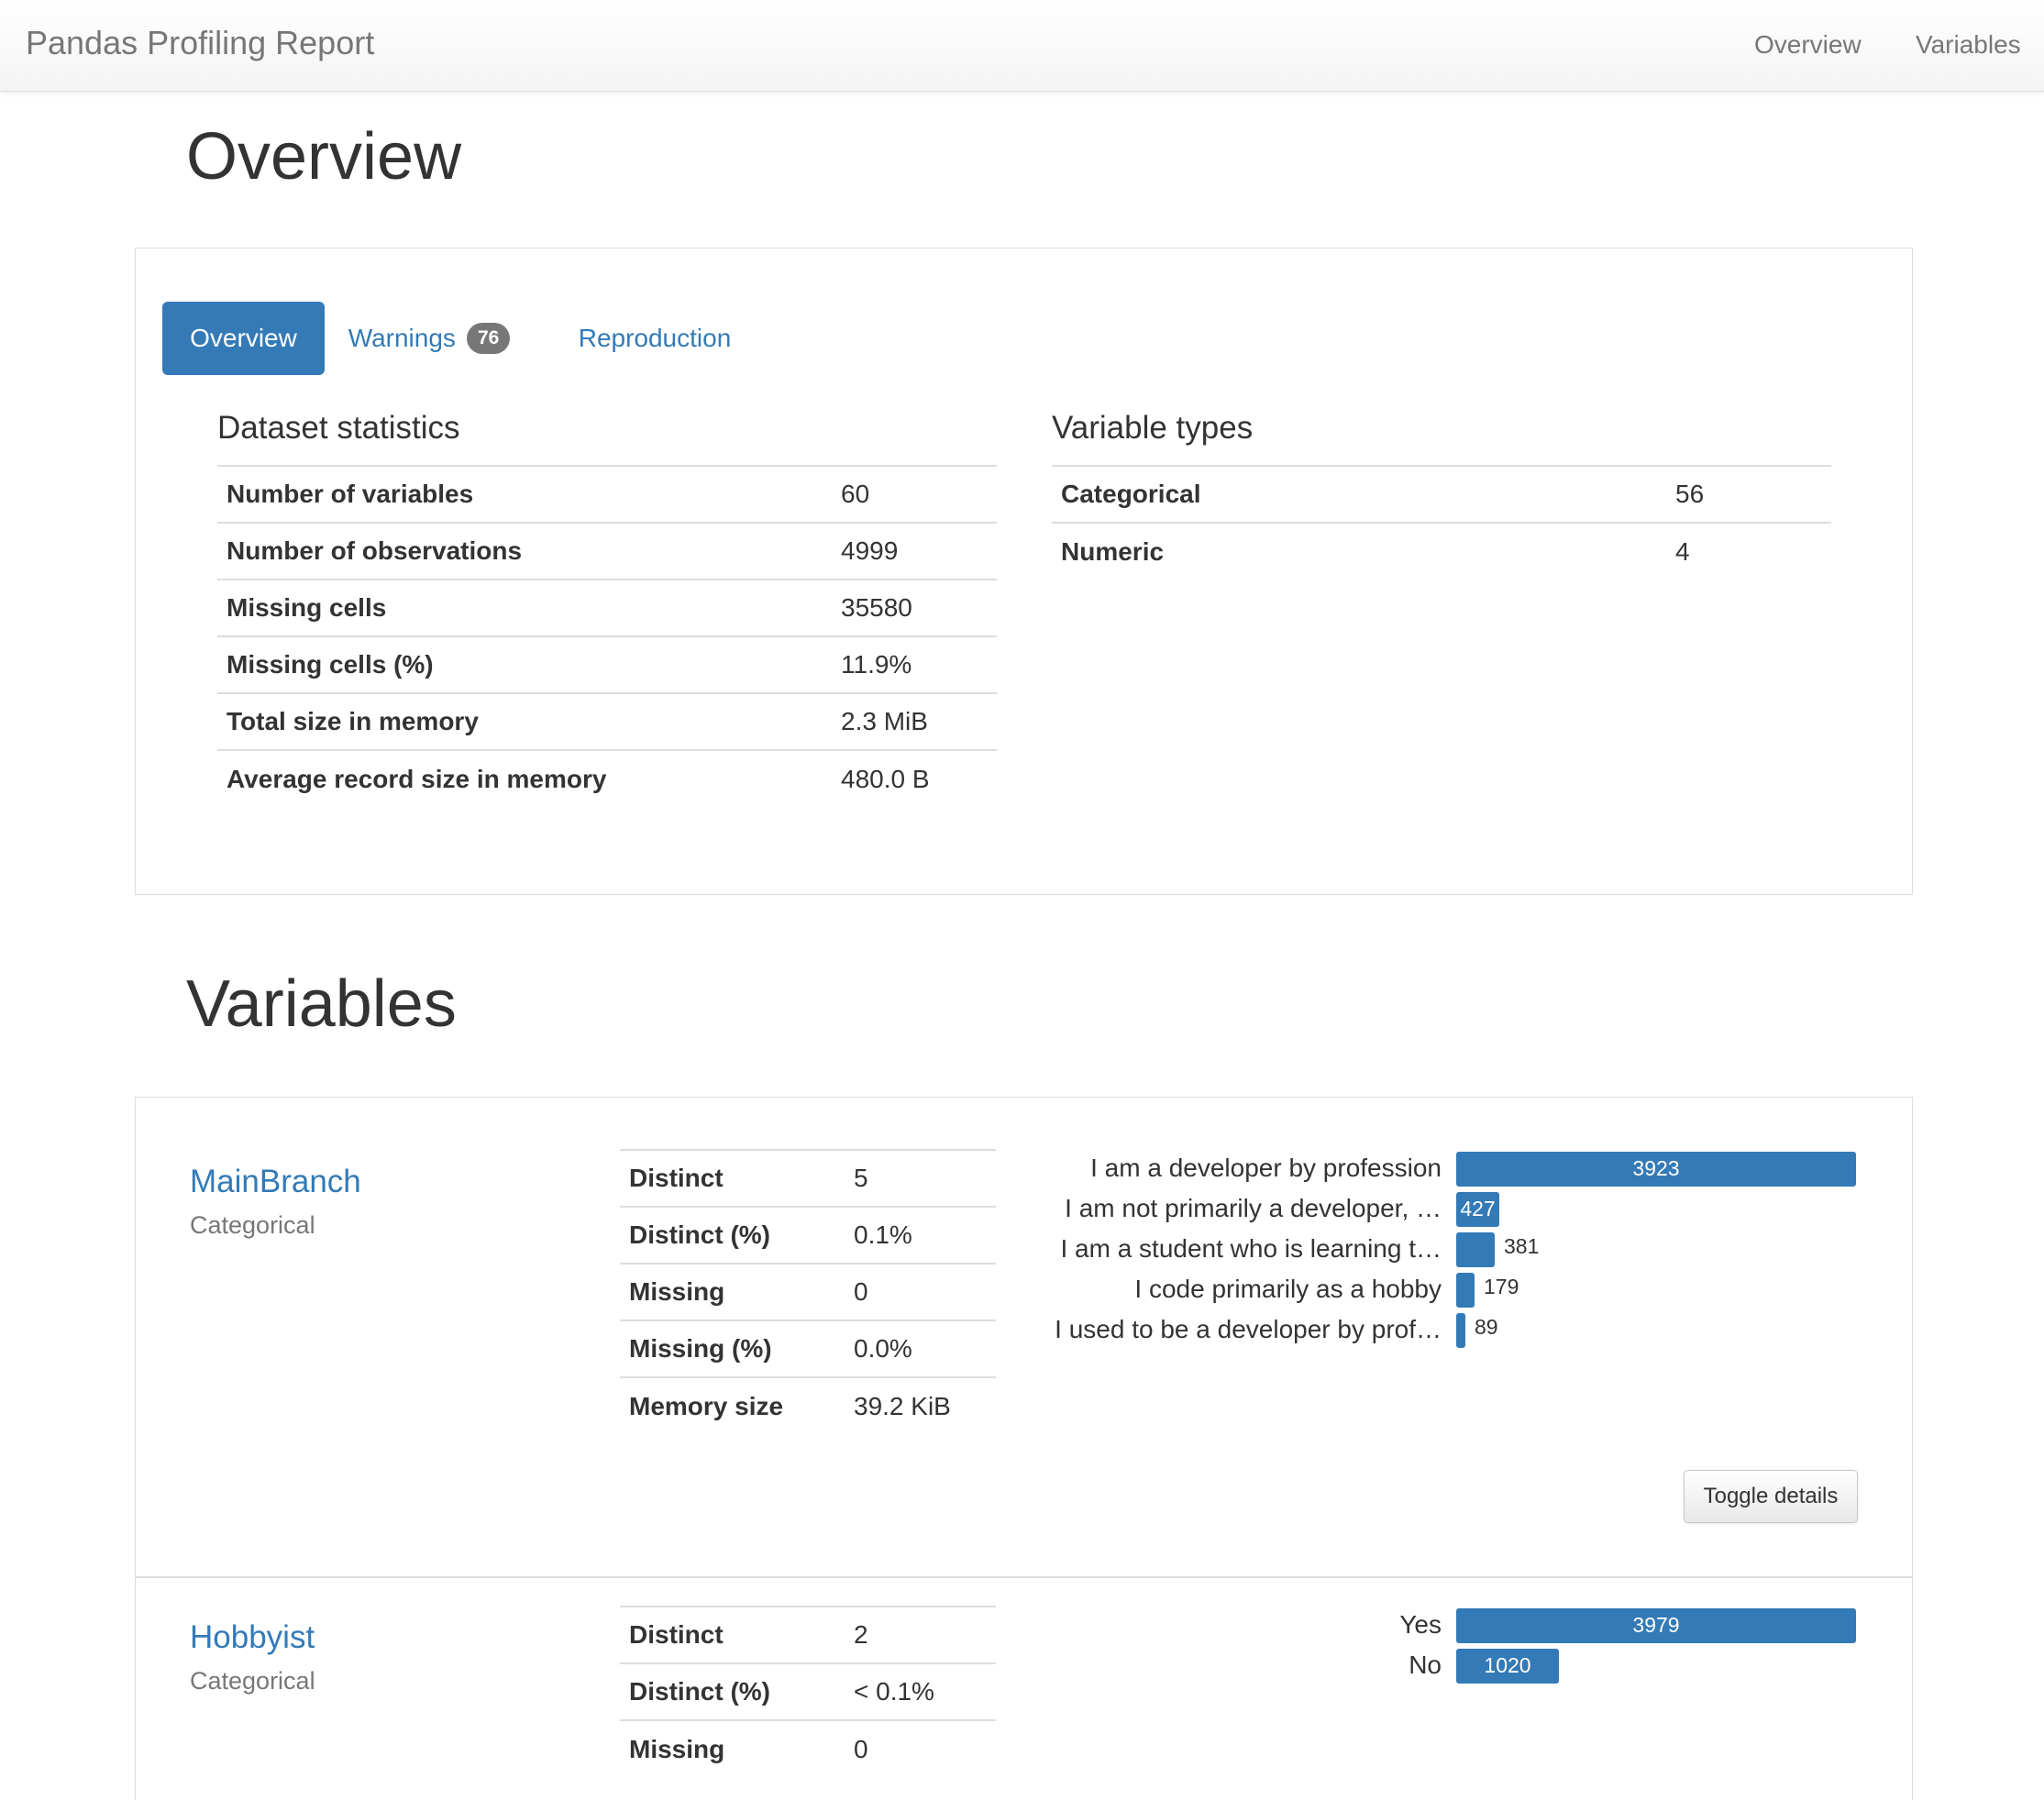 The image size is (2044, 1800). I want to click on stat-row: Average record size in memory 480.0 B, so click(607, 778).